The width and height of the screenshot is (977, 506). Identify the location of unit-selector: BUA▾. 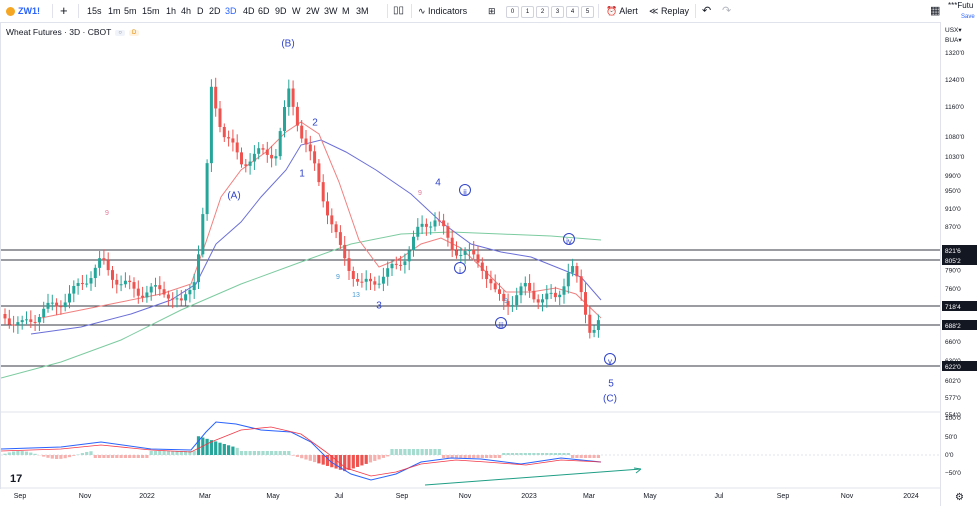
(953, 40).